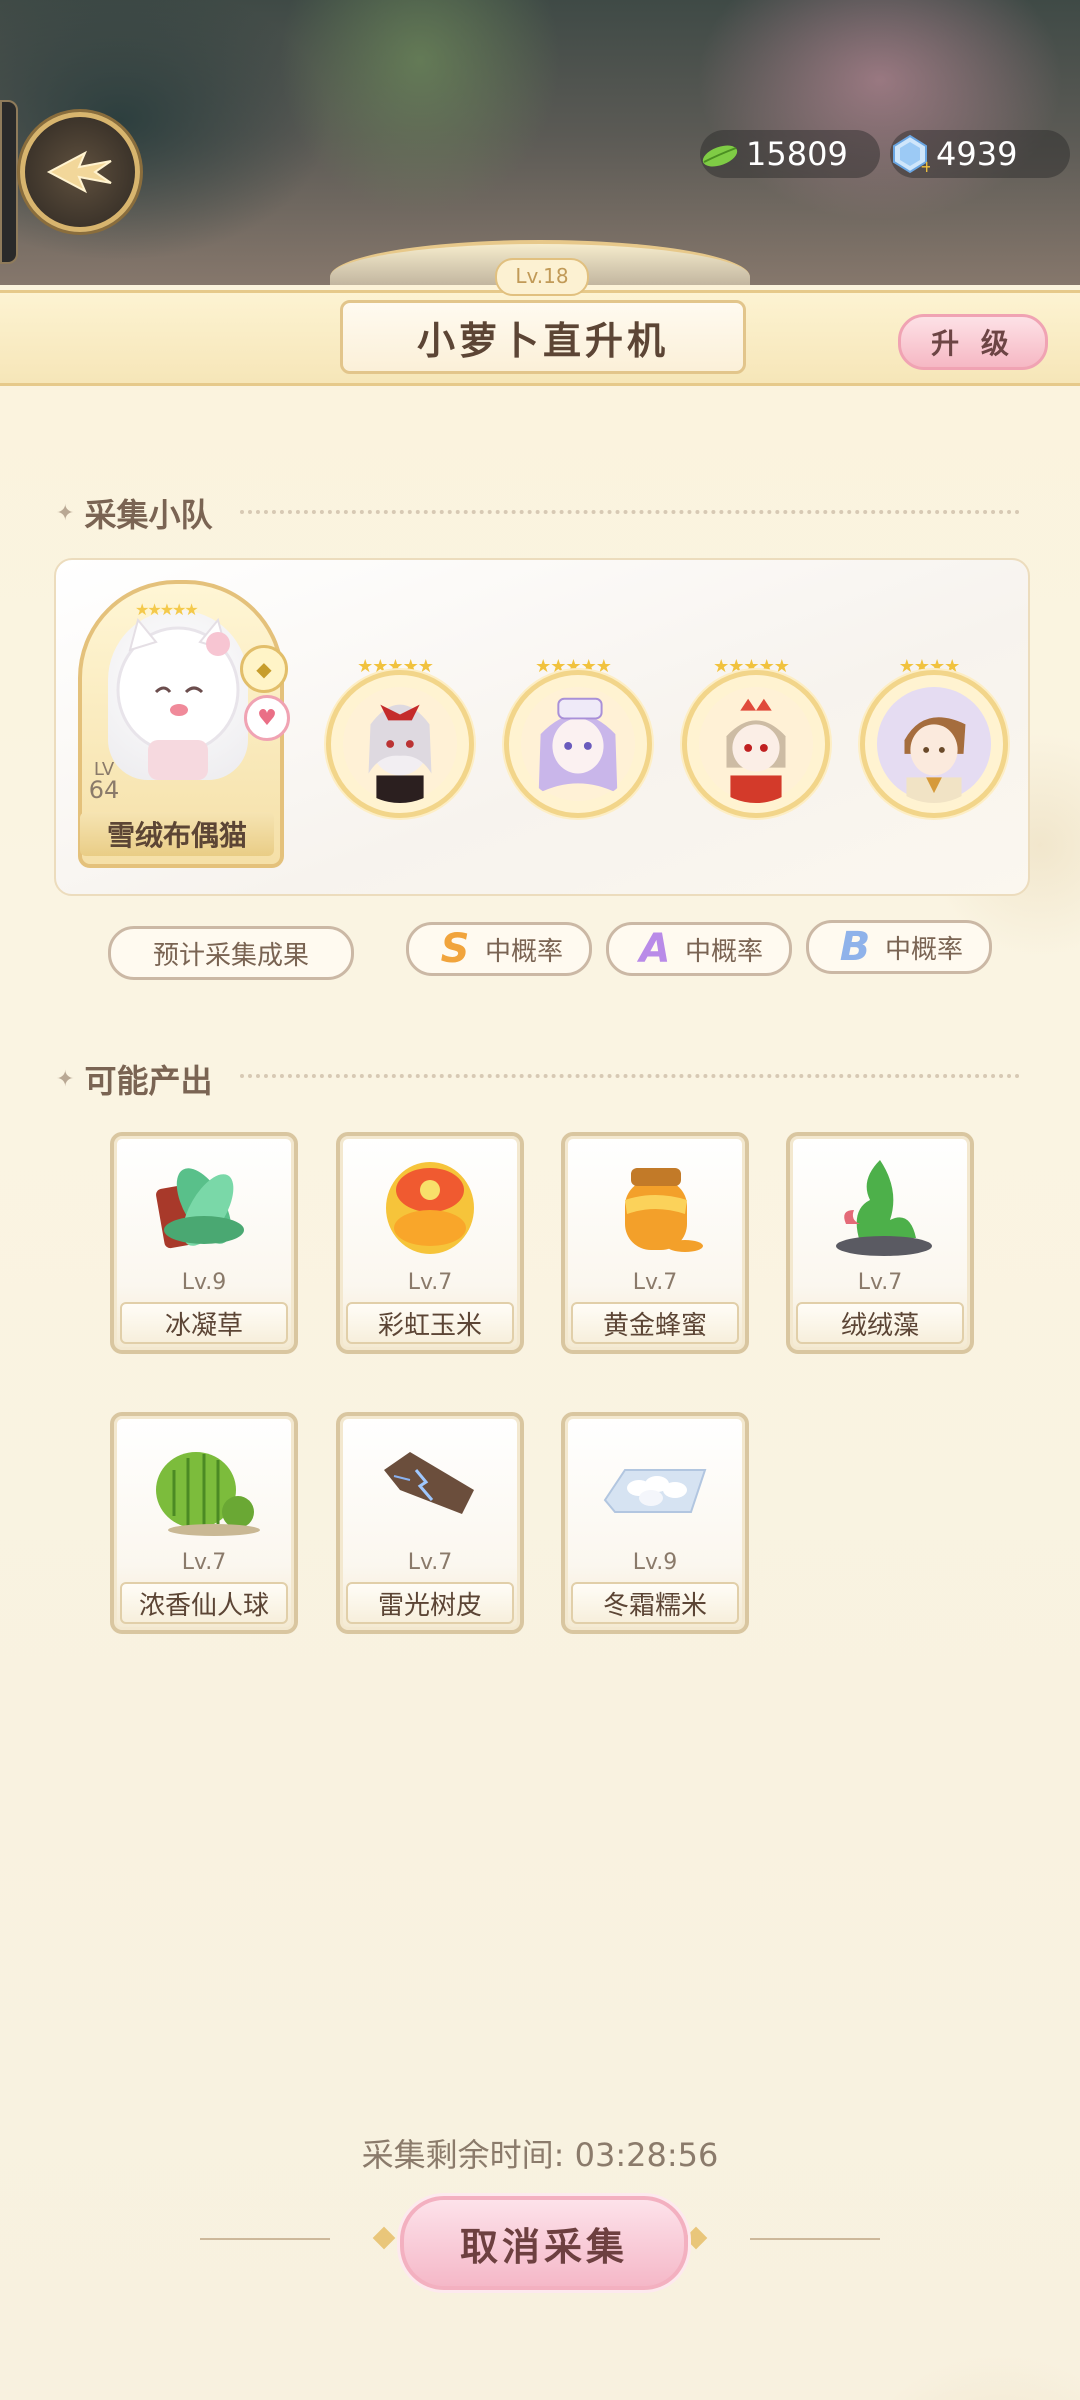  Describe the element at coordinates (204, 1323) in the screenshot. I see `item-name: 冰凝草` at that location.